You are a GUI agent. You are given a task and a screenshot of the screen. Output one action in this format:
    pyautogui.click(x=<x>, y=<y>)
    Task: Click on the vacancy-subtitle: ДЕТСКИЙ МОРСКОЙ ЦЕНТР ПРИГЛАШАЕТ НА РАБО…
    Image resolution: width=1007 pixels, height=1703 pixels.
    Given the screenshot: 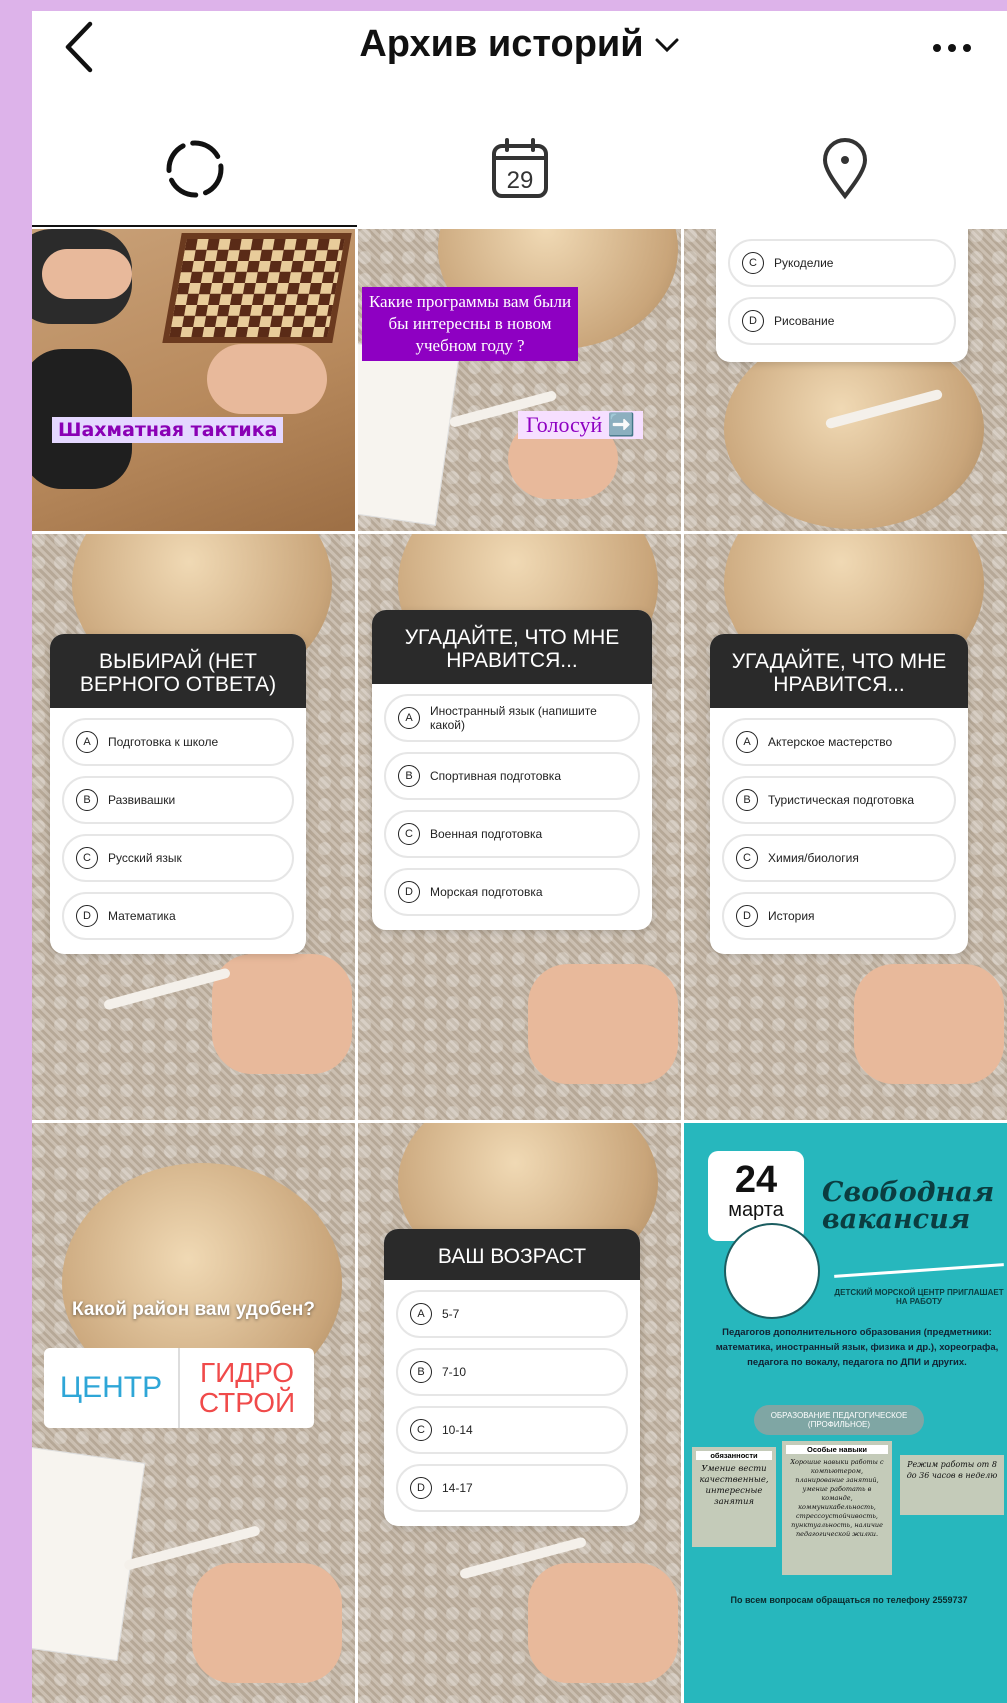 What is the action you would take?
    pyautogui.click(x=919, y=1297)
    